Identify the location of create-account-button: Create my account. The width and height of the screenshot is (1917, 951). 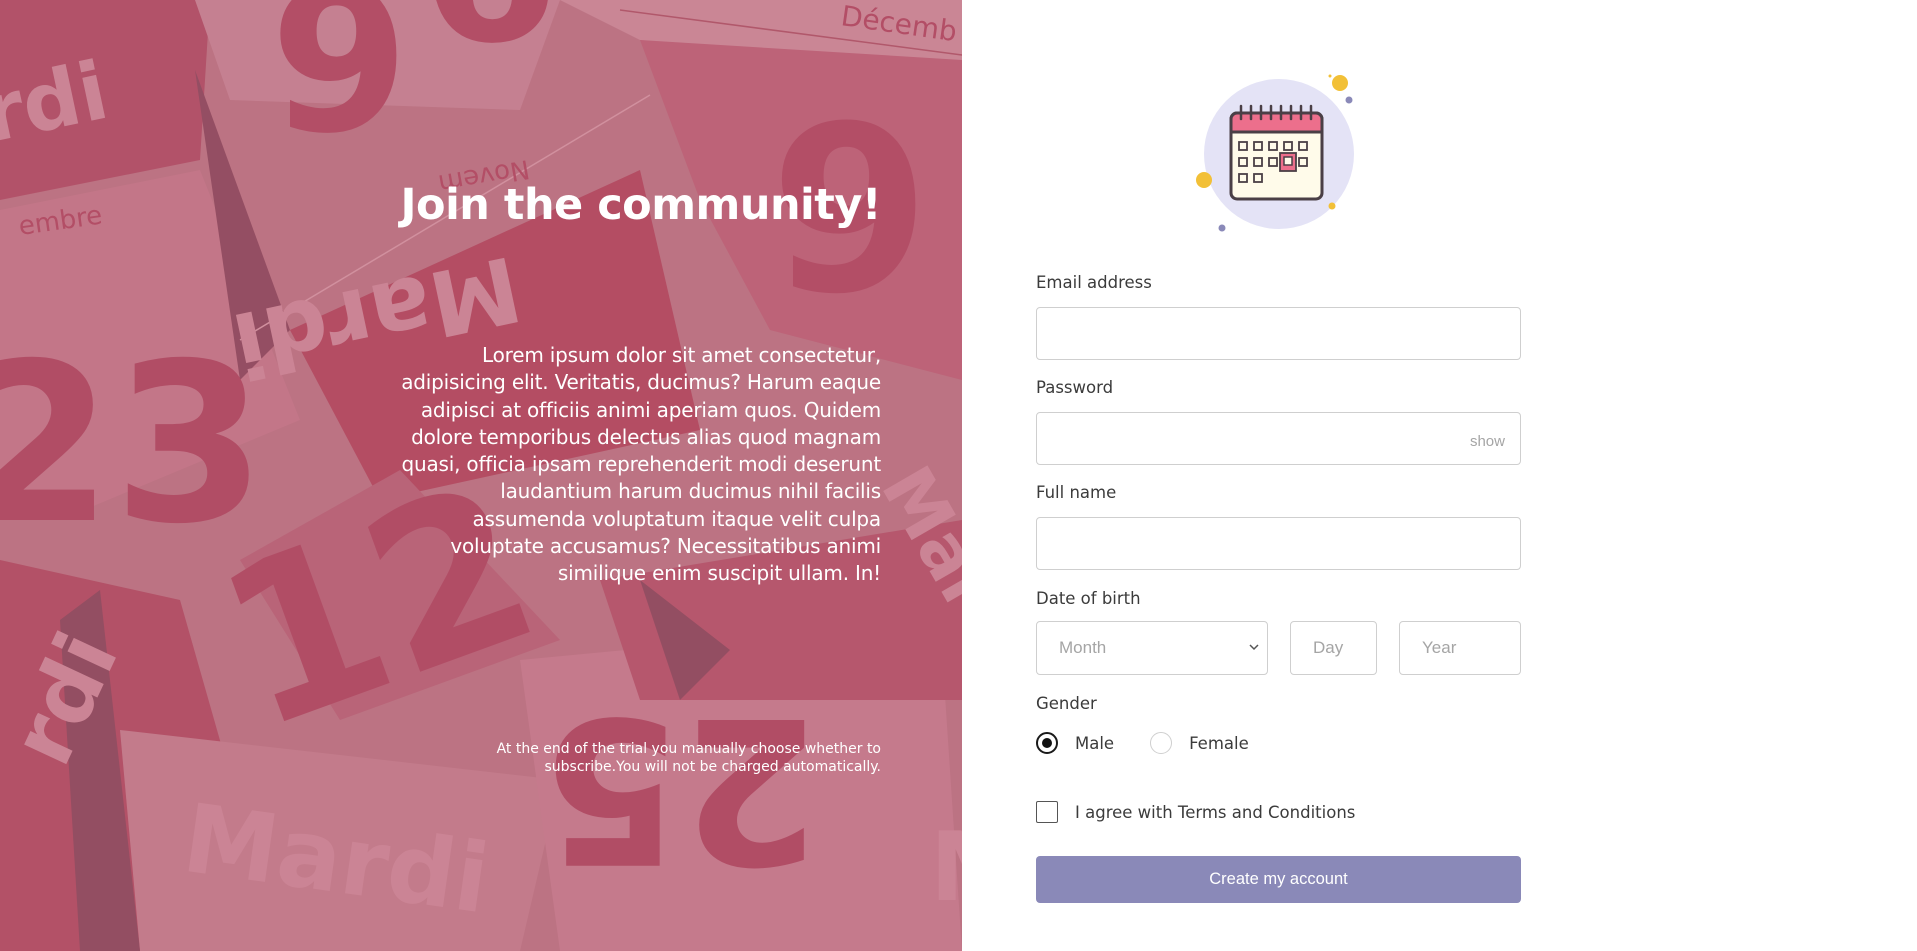
(1278, 879).